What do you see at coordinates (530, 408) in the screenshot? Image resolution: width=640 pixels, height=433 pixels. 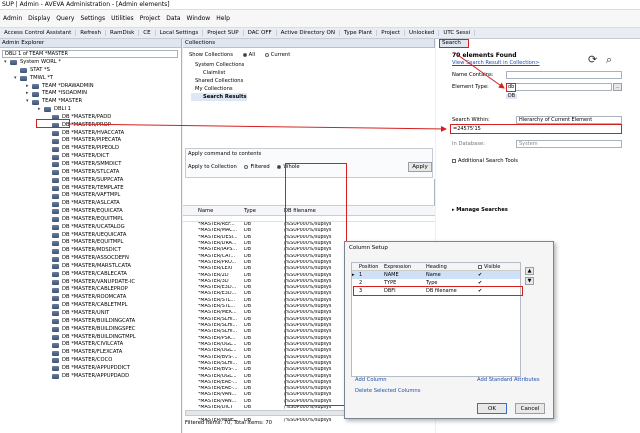 I see `cancel-button: Cancel` at bounding box center [530, 408].